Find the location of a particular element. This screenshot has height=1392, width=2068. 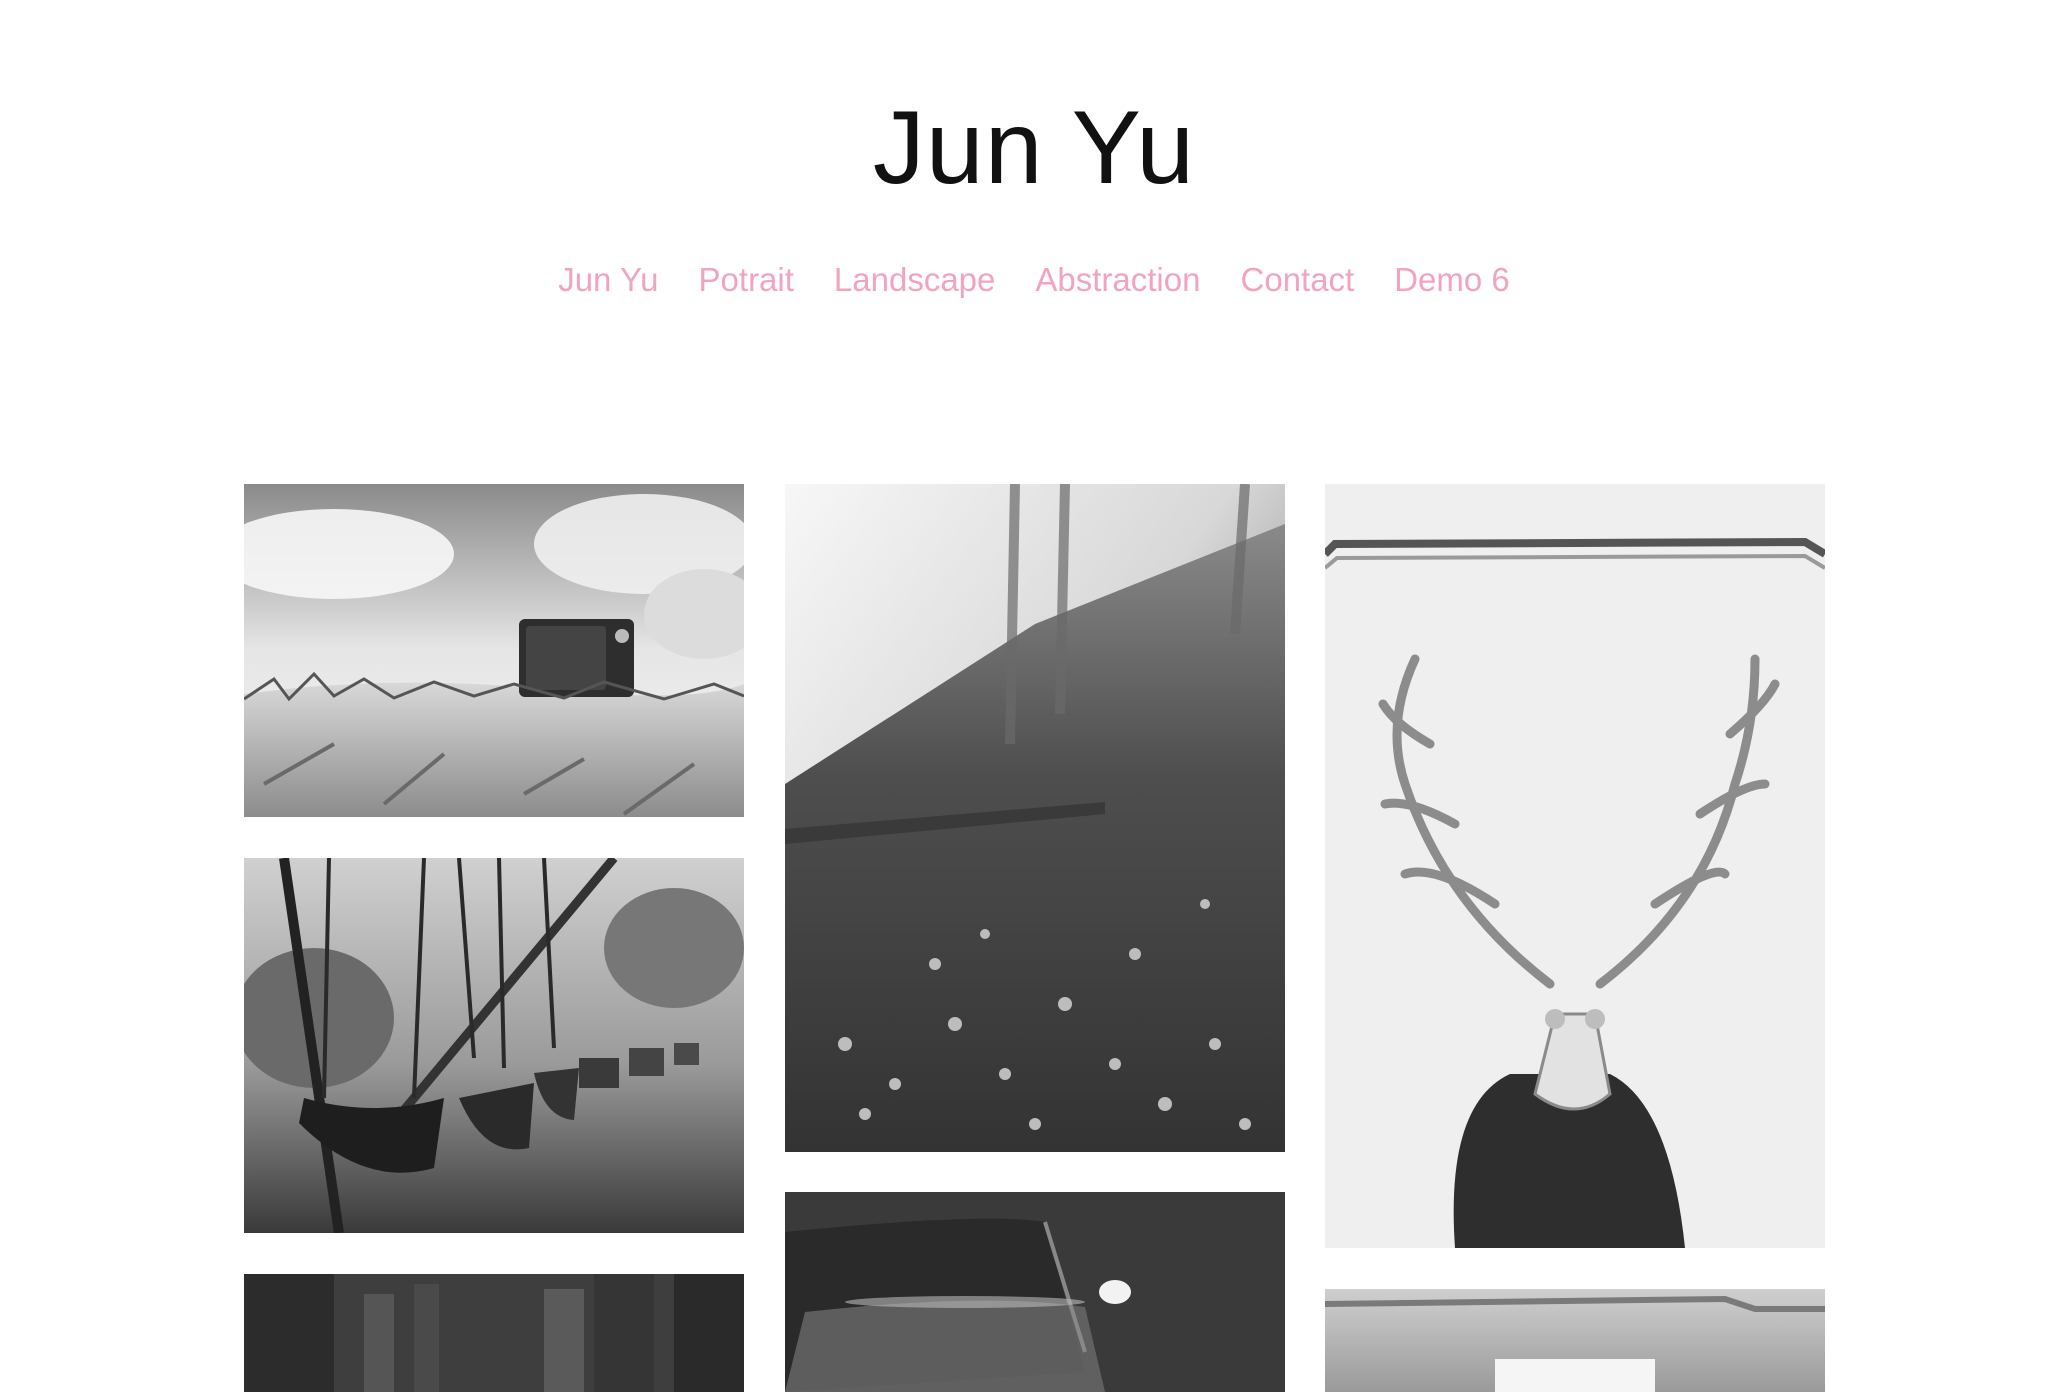

dark-hallway-photo is located at coordinates (494, 1333).